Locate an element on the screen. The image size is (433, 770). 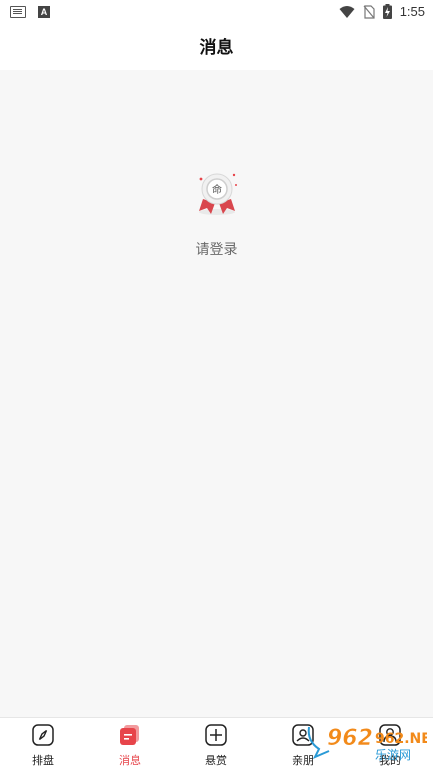
tab-bounty: 悬赏 is located at coordinates (216, 746).